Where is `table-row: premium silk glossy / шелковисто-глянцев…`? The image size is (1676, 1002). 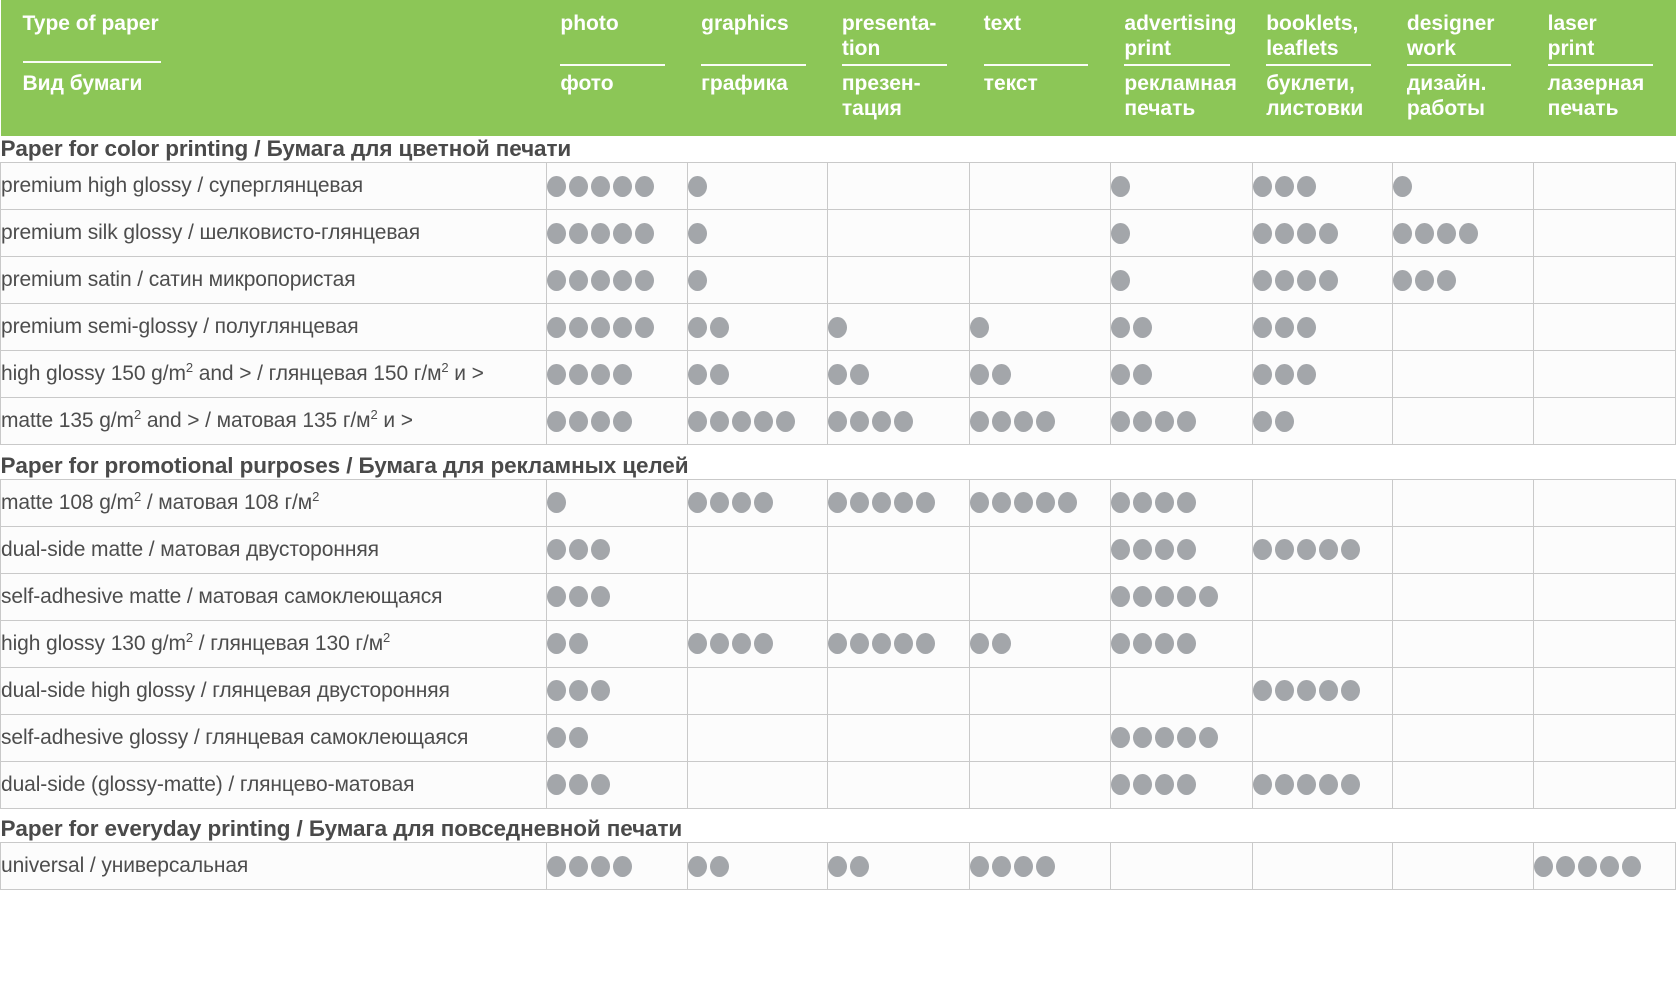 table-row: premium silk glossy / шелковисто-глянцев… is located at coordinates (838, 233).